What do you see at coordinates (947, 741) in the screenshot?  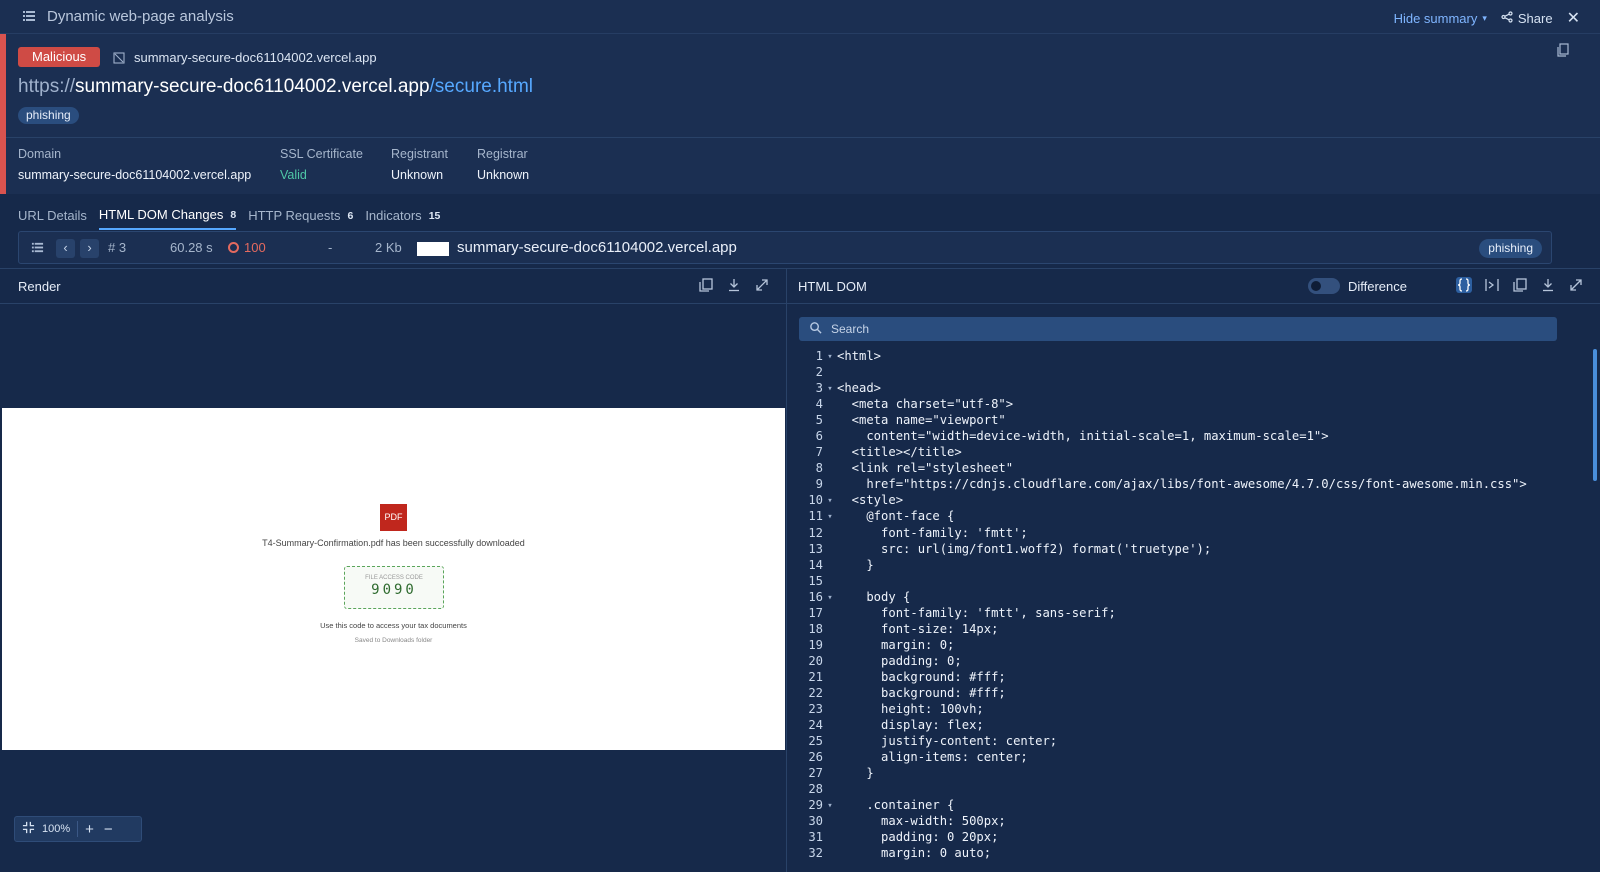 I see `code-text: justify-content: center;` at bounding box center [947, 741].